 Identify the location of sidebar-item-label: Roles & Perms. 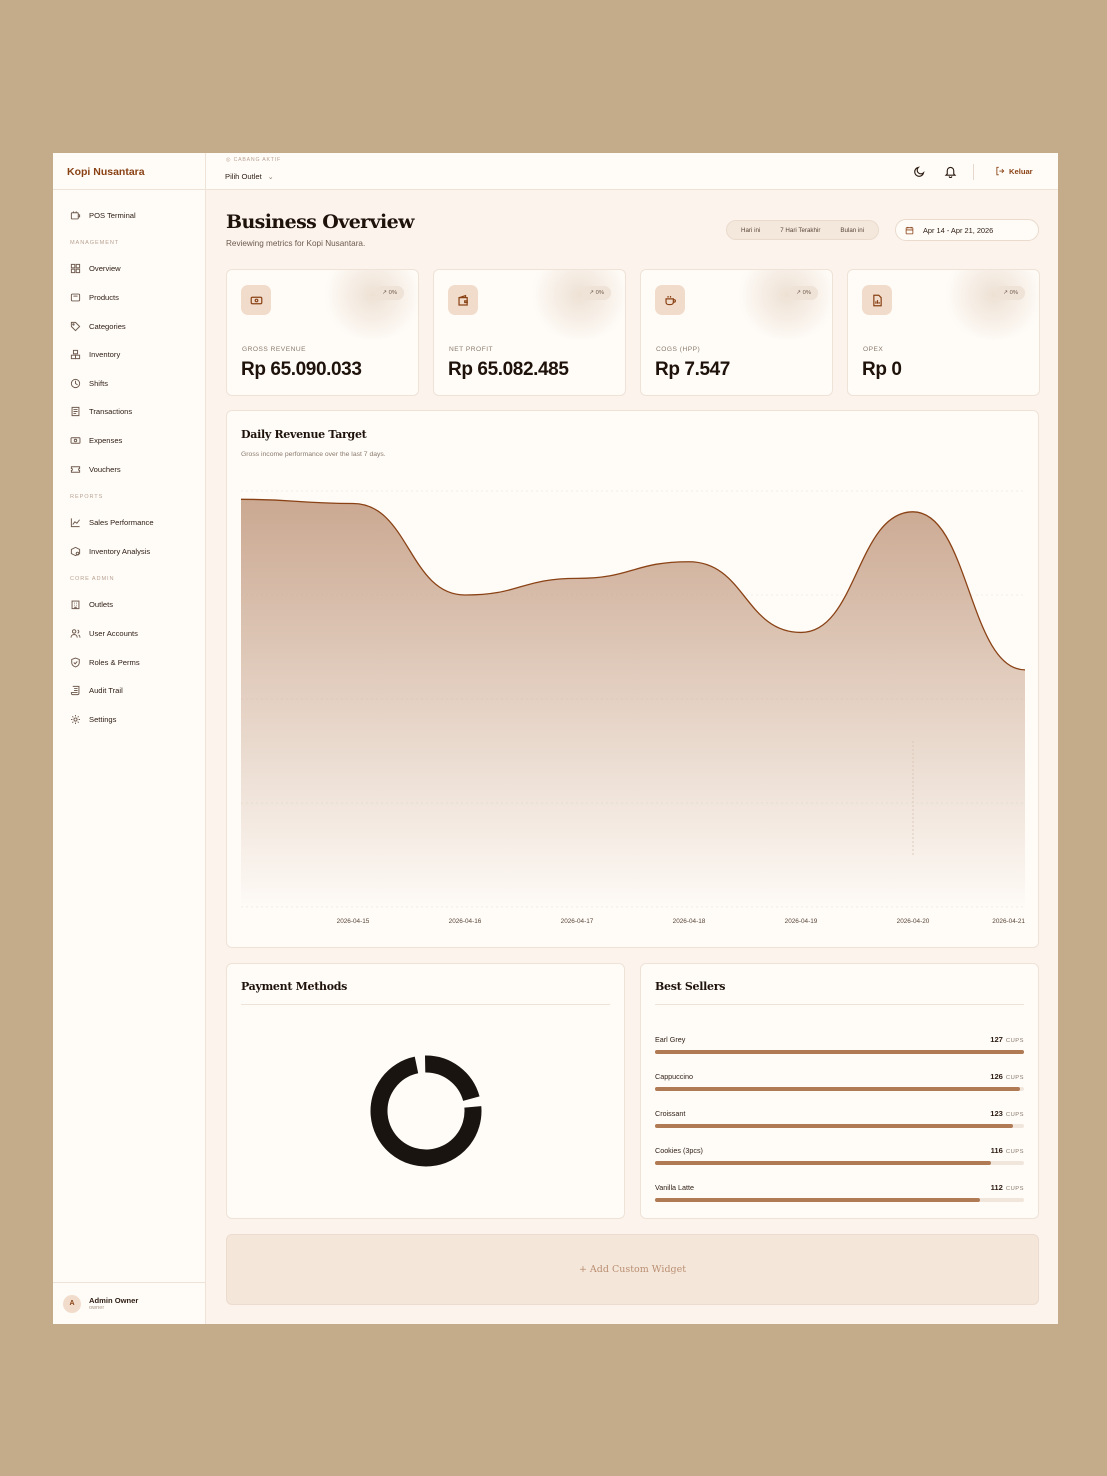
(114, 662).